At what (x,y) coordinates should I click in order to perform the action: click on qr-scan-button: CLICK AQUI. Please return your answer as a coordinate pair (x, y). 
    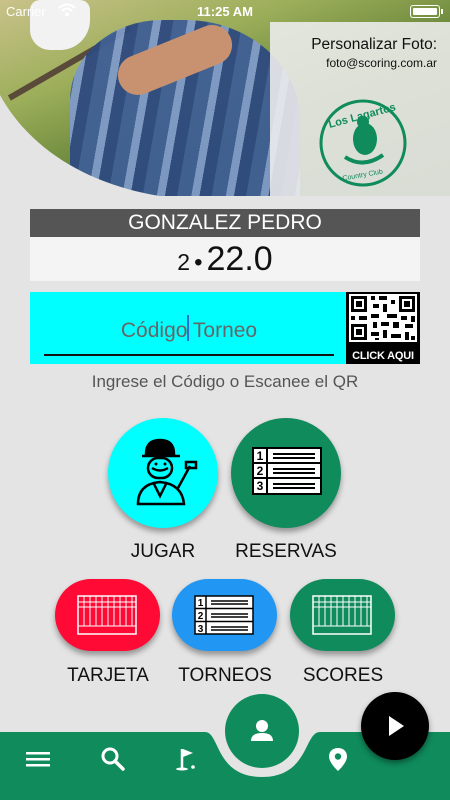
    Looking at the image, I should click on (383, 328).